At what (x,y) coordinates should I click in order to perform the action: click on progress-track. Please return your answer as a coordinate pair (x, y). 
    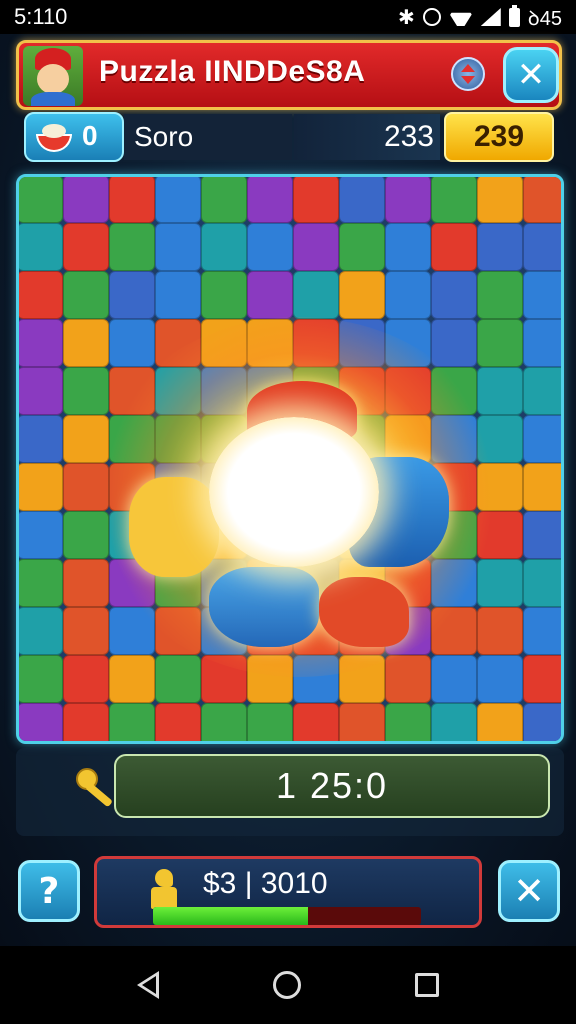
    Looking at the image, I should click on (287, 916).